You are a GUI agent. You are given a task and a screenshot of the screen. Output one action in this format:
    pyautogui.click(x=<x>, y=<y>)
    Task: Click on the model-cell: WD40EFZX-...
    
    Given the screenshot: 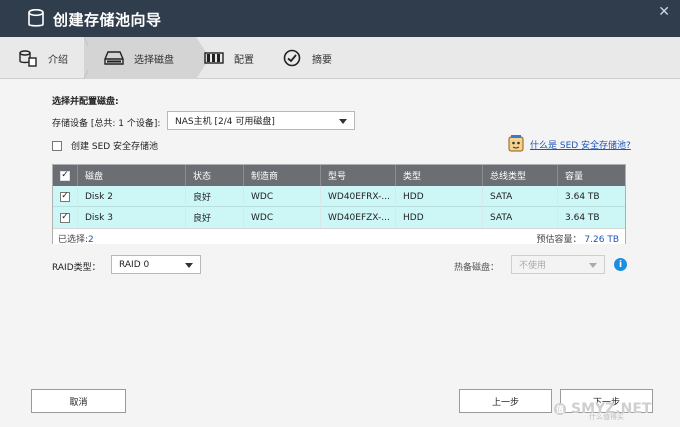 What is the action you would take?
    pyautogui.click(x=358, y=217)
    